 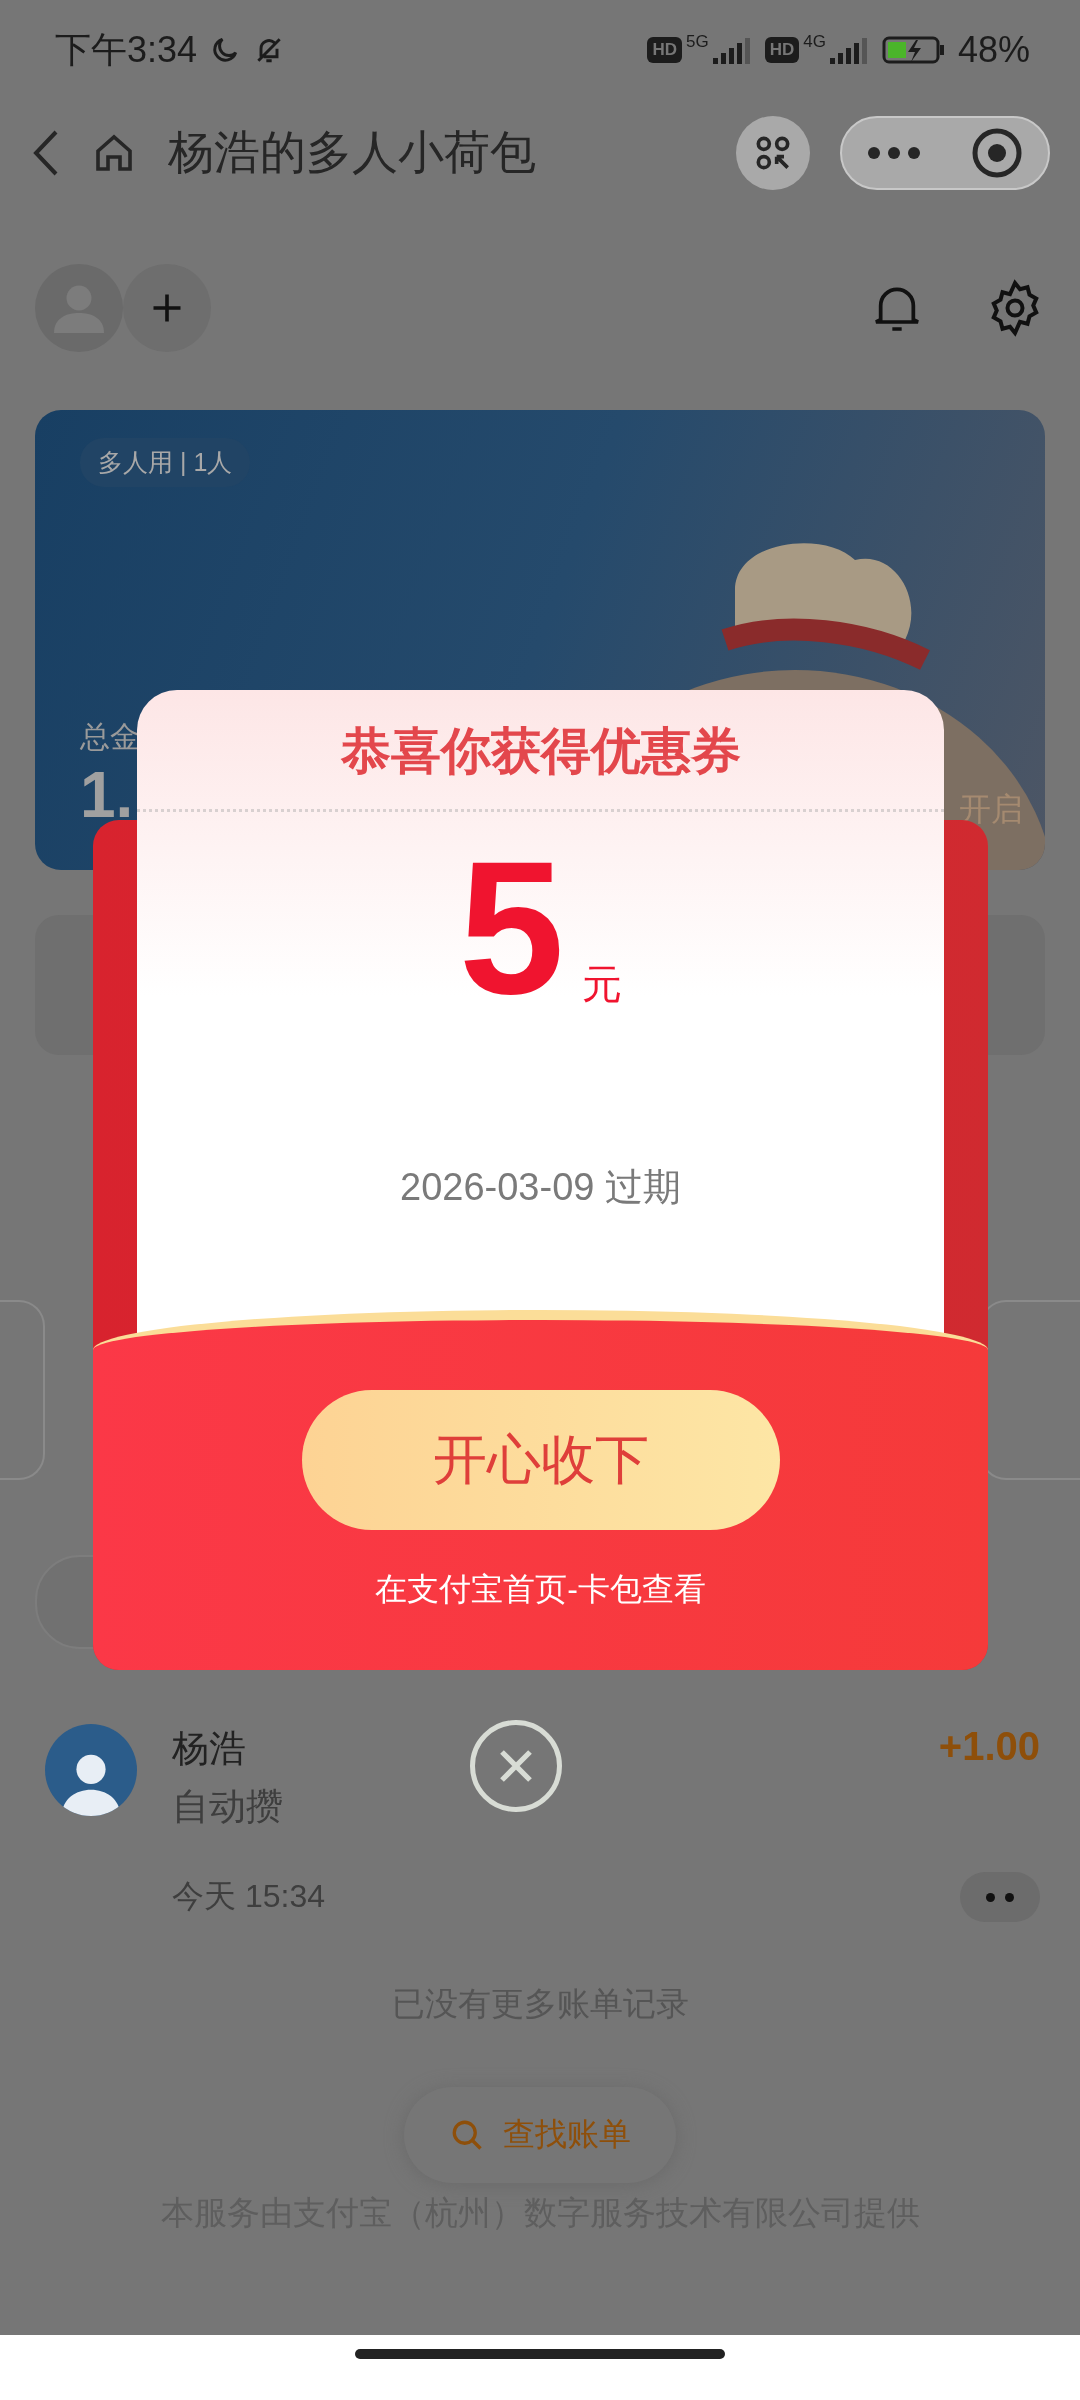 I want to click on total-label: 总金, so click(x=110, y=737).